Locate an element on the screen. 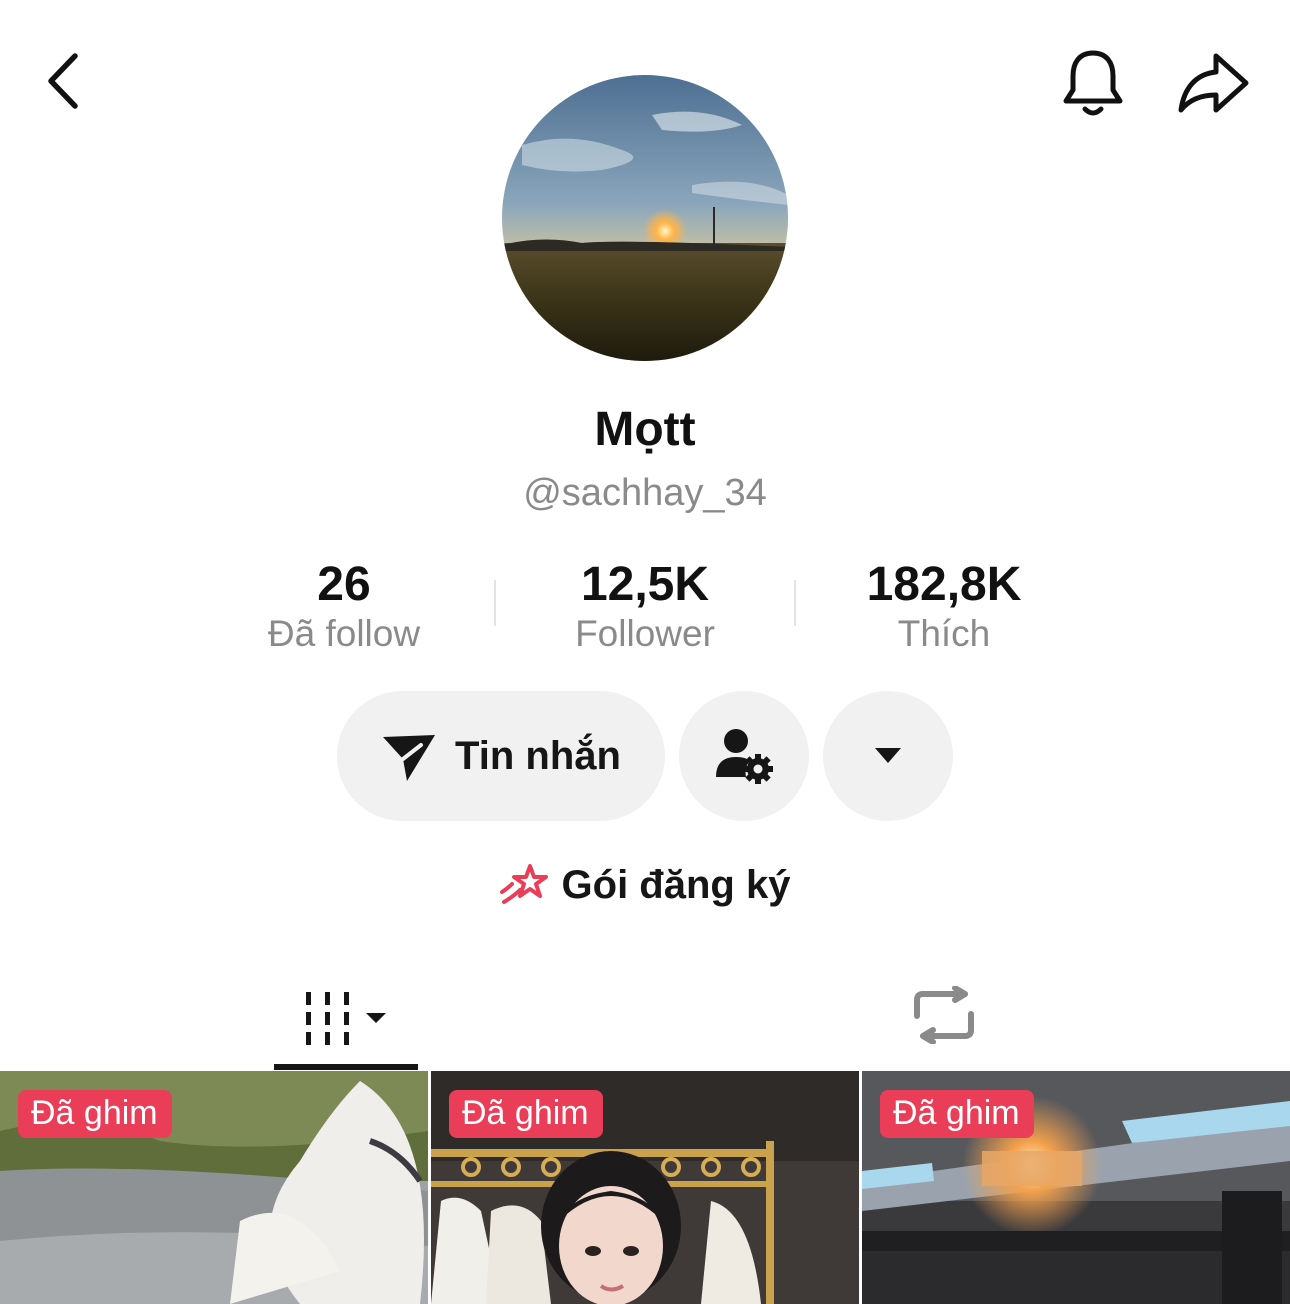 This screenshot has height=1304, width=1290. chevron-left-icon is located at coordinates (63, 81).